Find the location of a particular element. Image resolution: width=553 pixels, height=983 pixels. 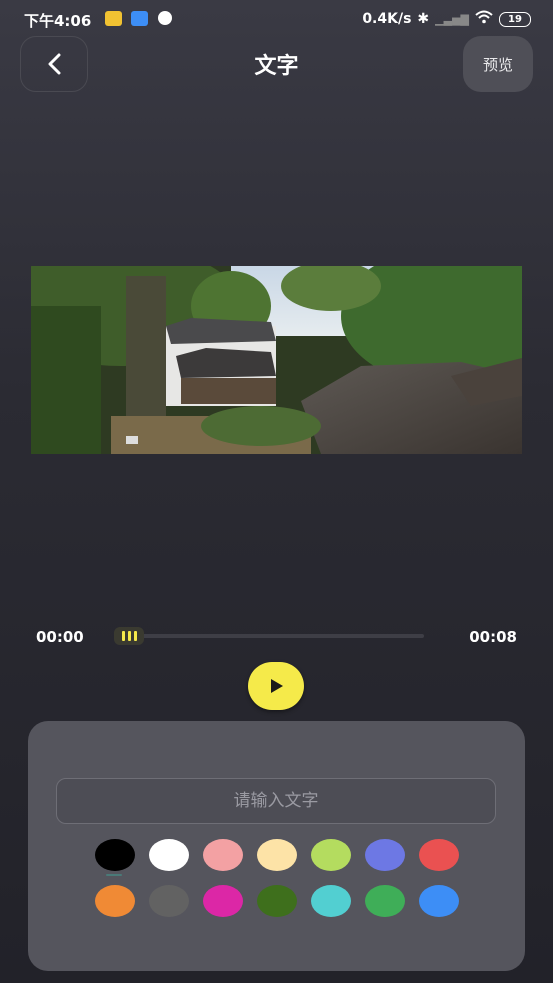

network-speed: 0.4K/s is located at coordinates (387, 19).